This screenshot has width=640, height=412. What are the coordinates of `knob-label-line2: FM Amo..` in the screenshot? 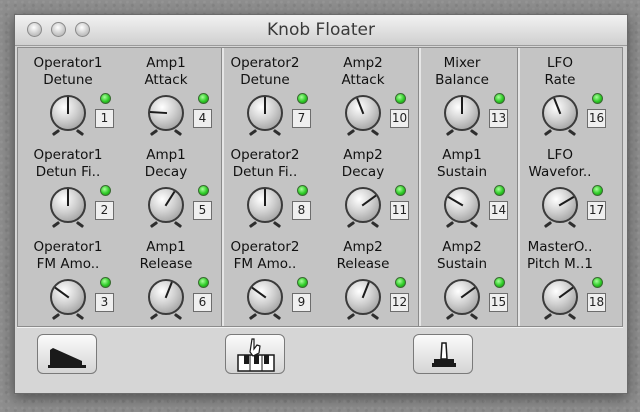 It's located at (68, 264).